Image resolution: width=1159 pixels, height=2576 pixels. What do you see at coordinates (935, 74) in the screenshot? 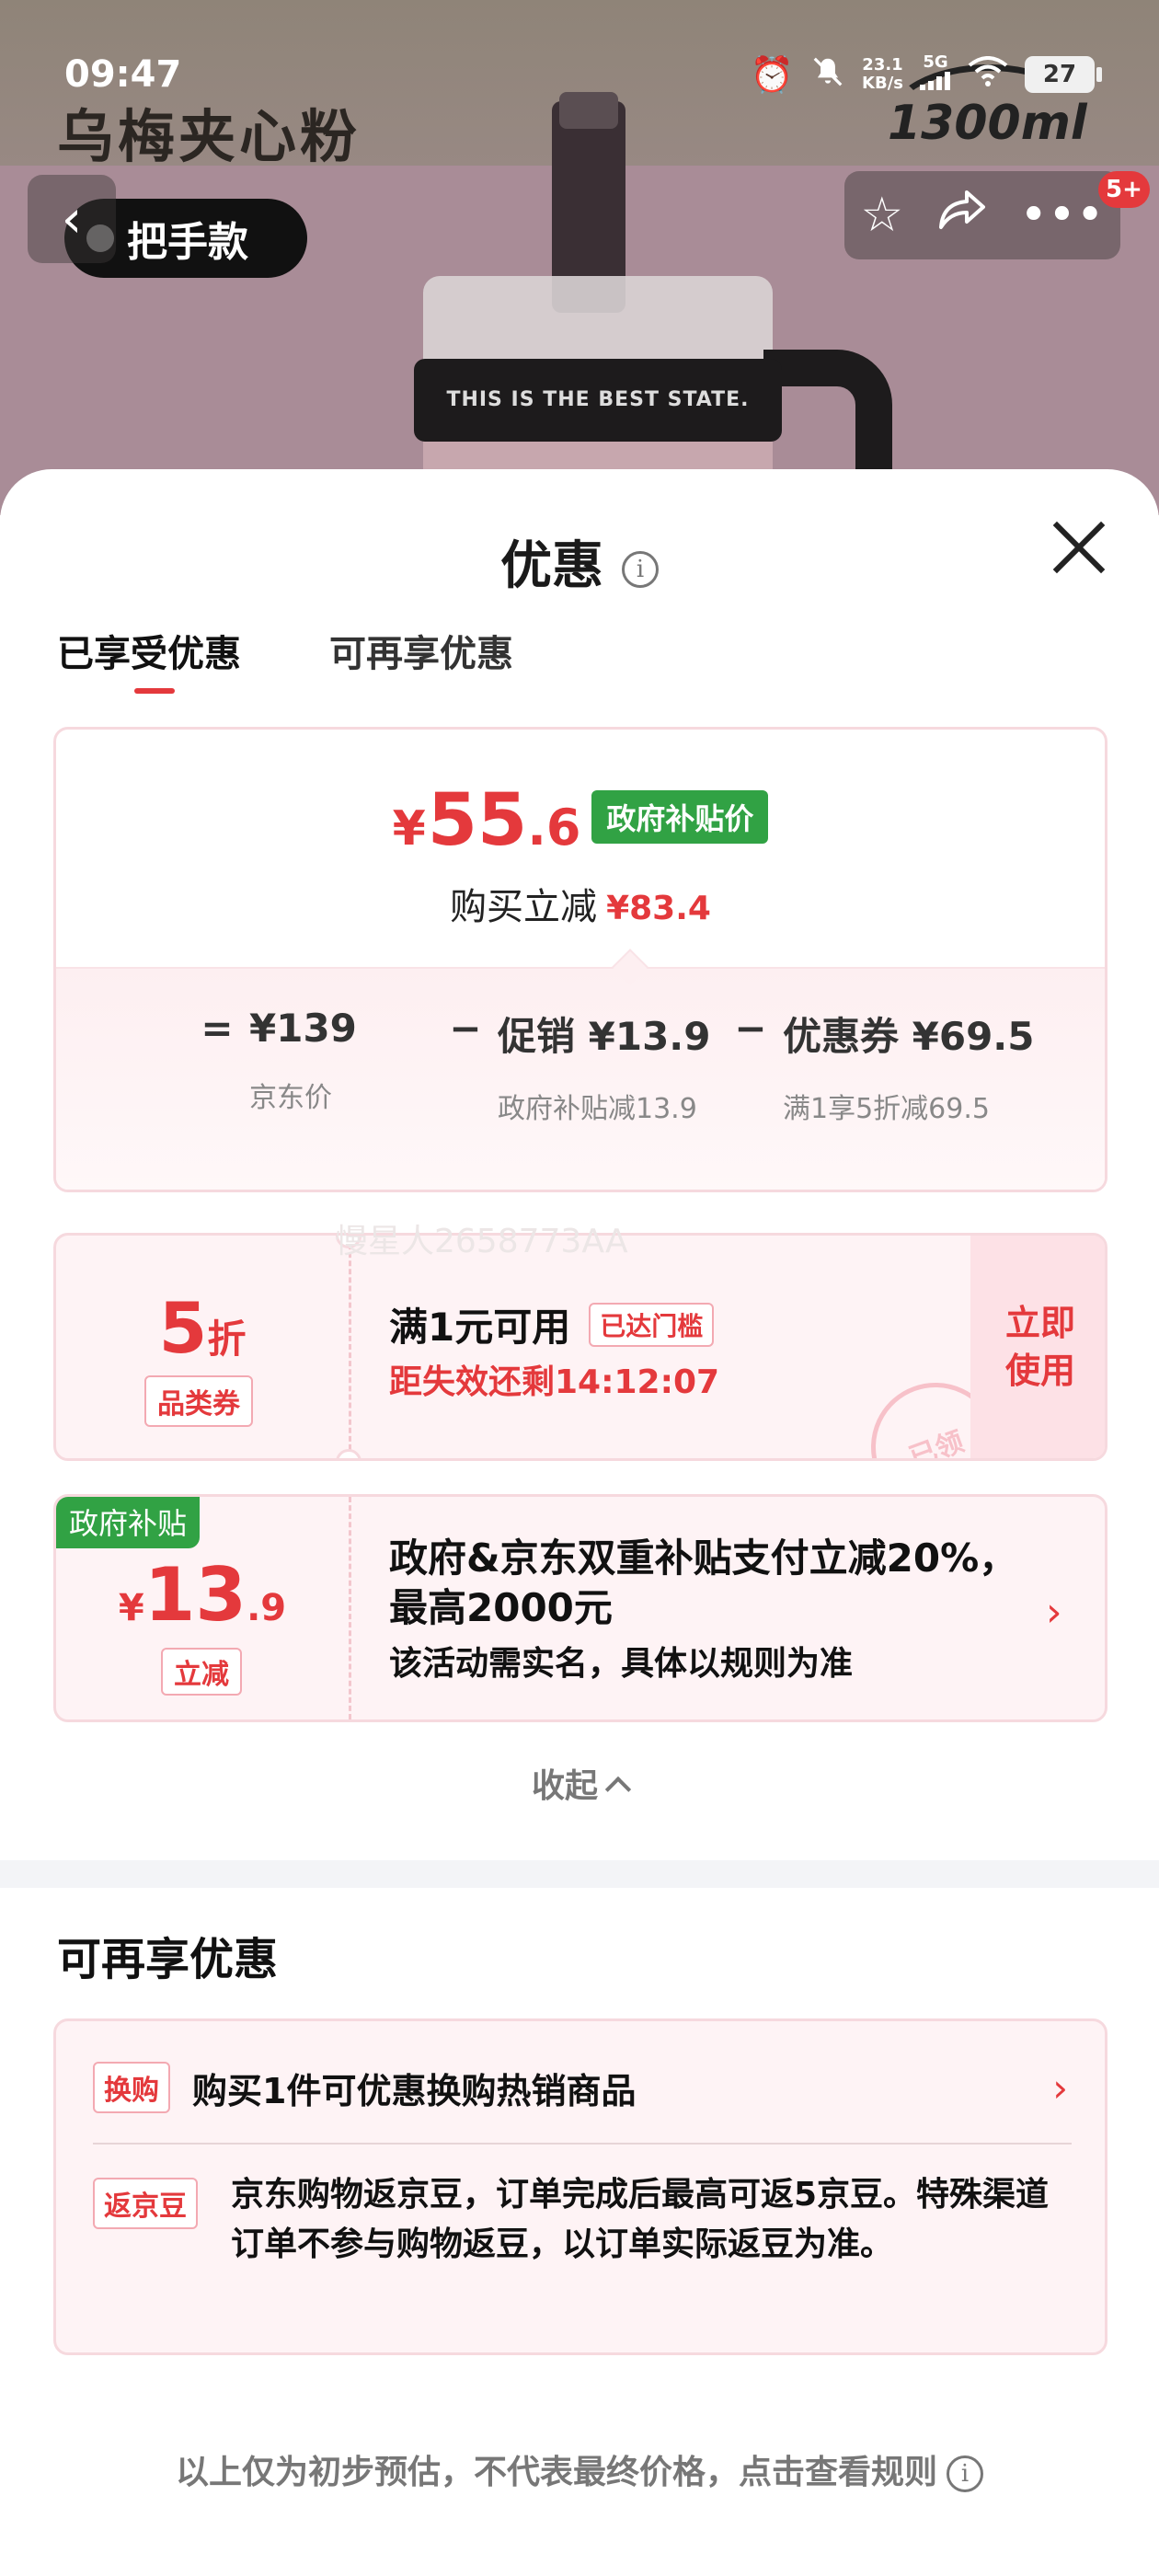
I see `cell-signal-icon: 5G` at bounding box center [935, 74].